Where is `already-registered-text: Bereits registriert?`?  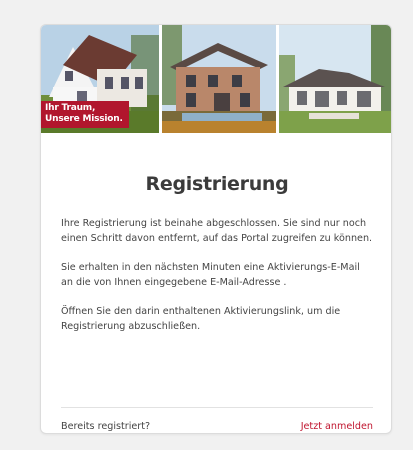
already-registered-text: Bereits registriert? is located at coordinates (106, 426).